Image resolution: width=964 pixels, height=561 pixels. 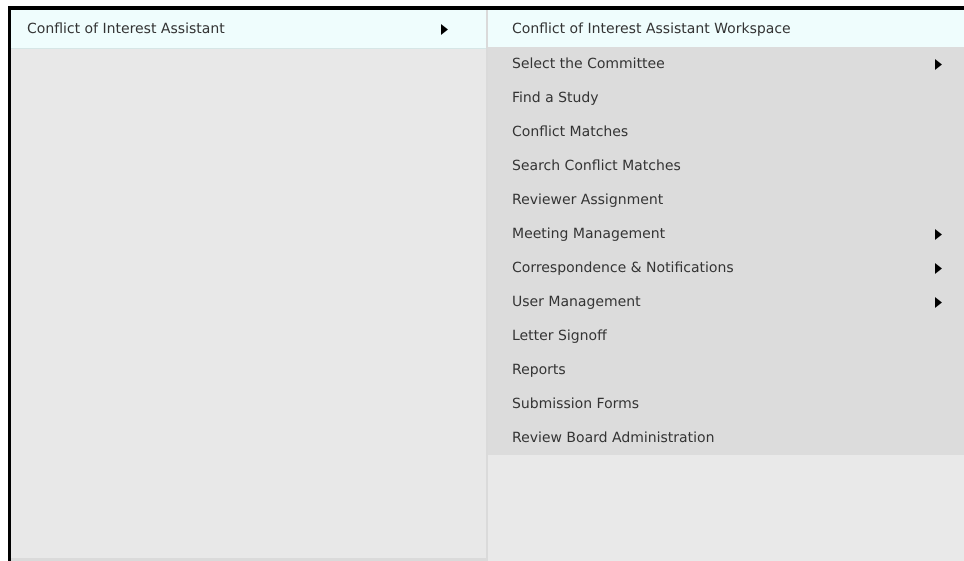 What do you see at coordinates (726, 268) in the screenshot?
I see `menu-item: Correspondence & Notifications` at bounding box center [726, 268].